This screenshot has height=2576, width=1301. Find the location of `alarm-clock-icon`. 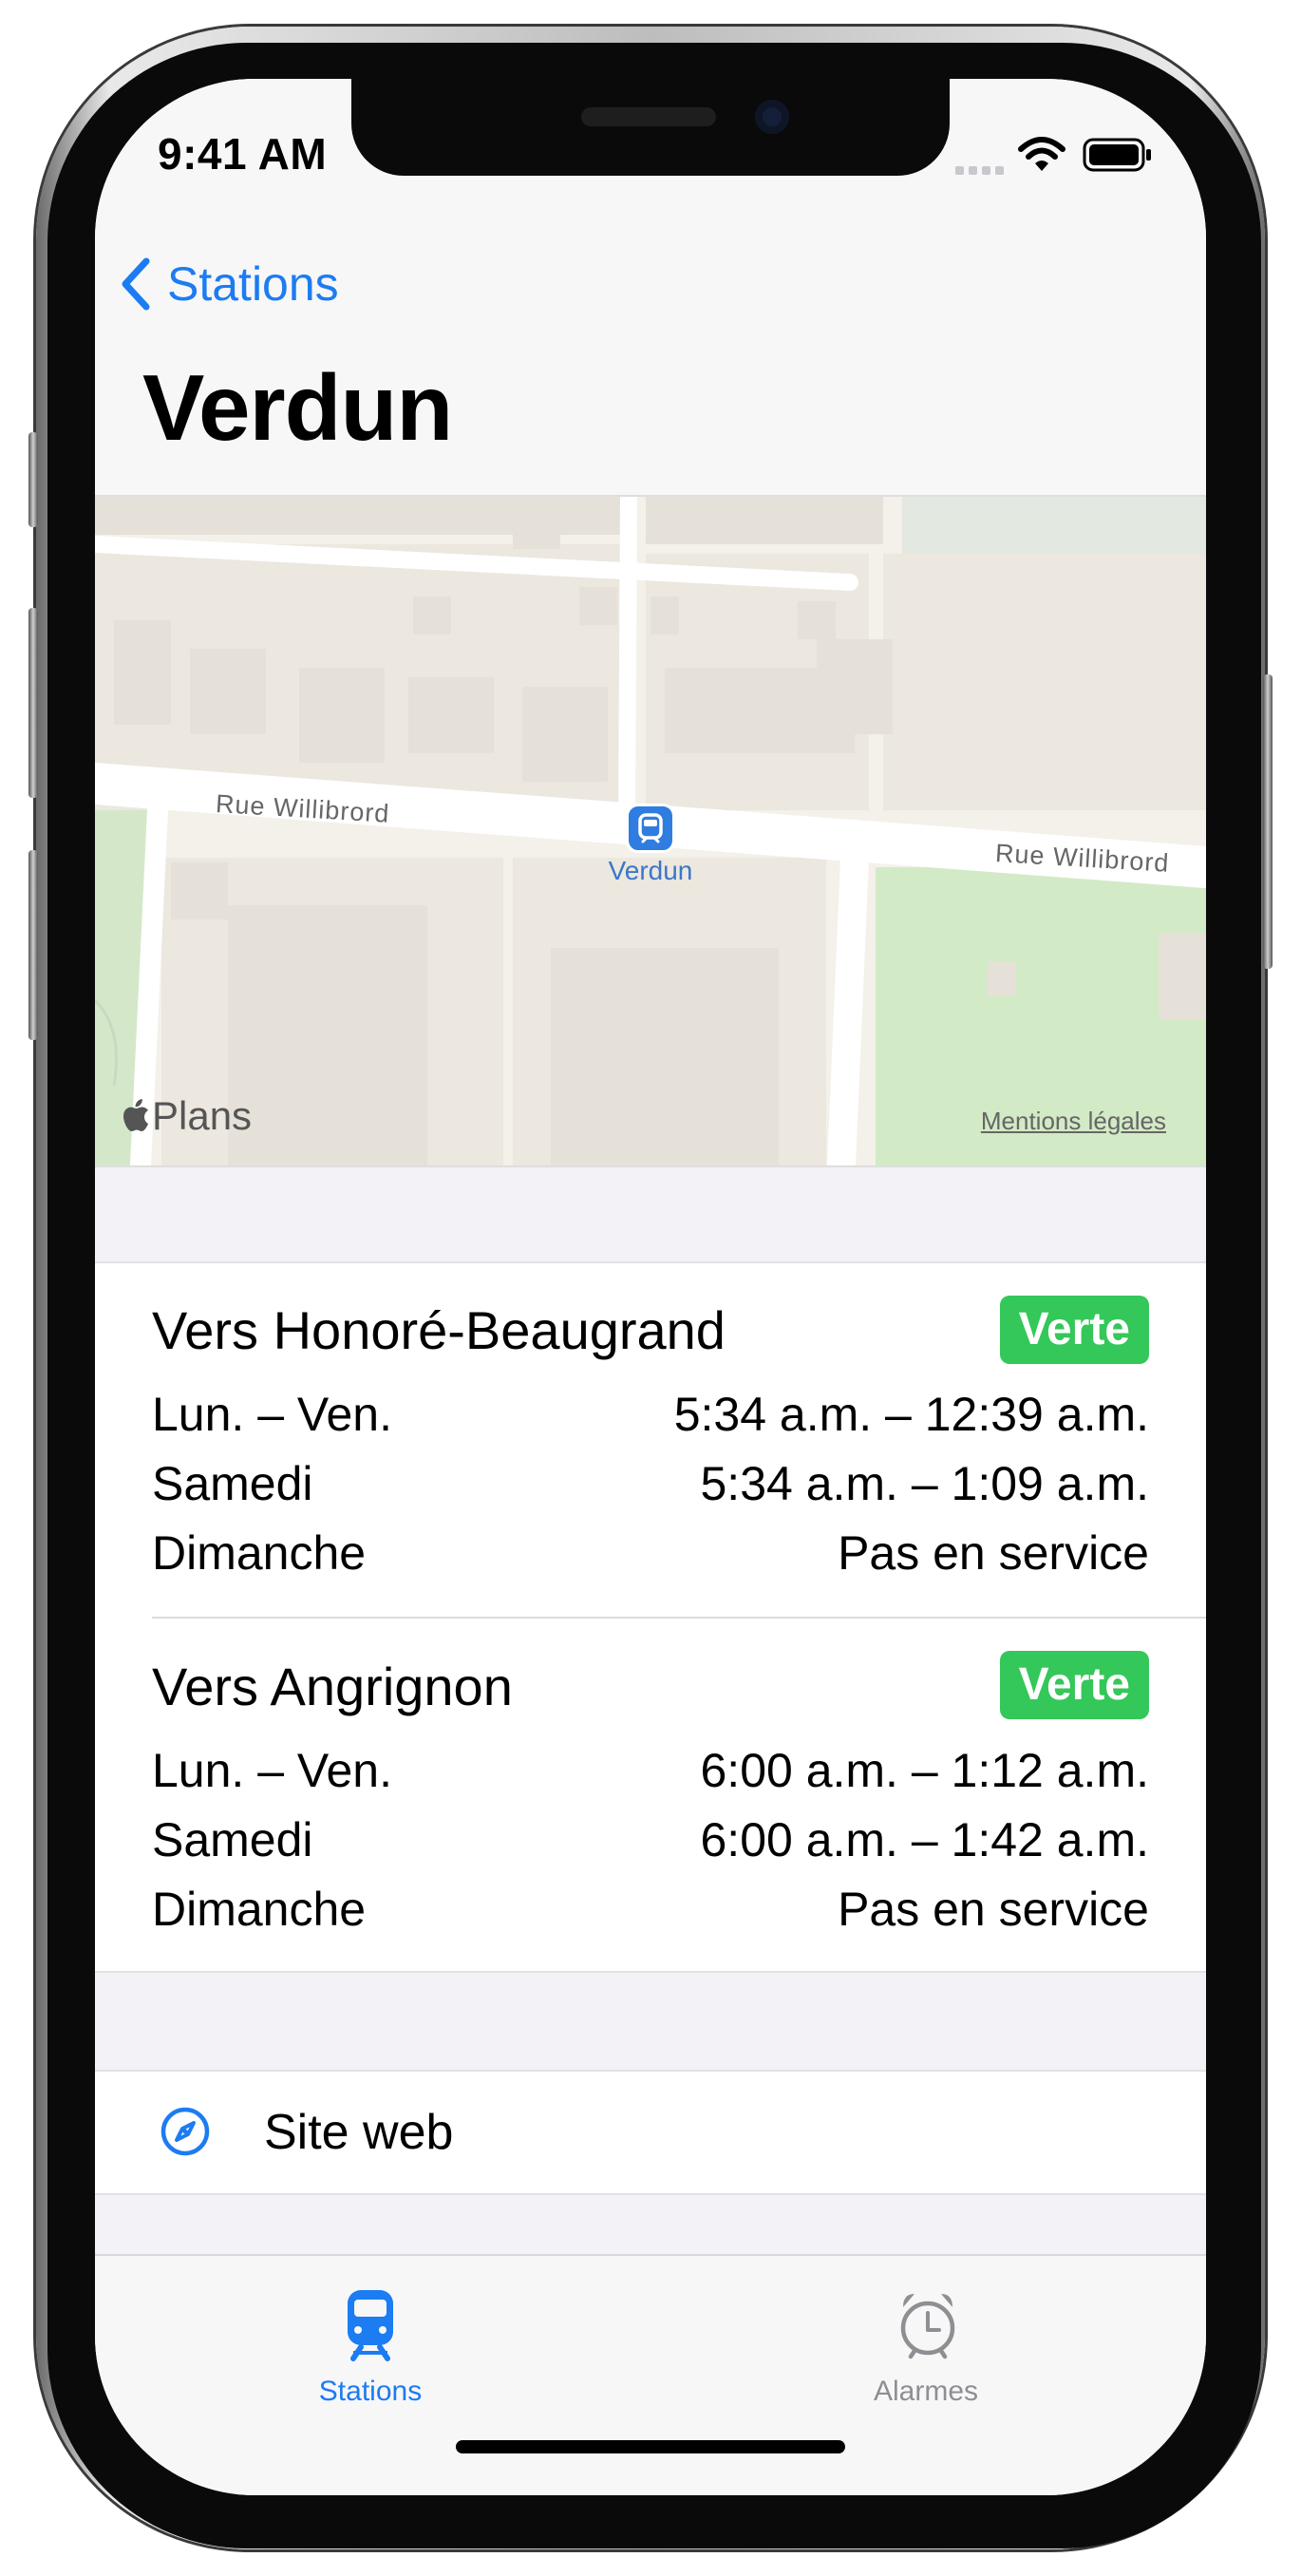

alarm-clock-icon is located at coordinates (927, 2326).